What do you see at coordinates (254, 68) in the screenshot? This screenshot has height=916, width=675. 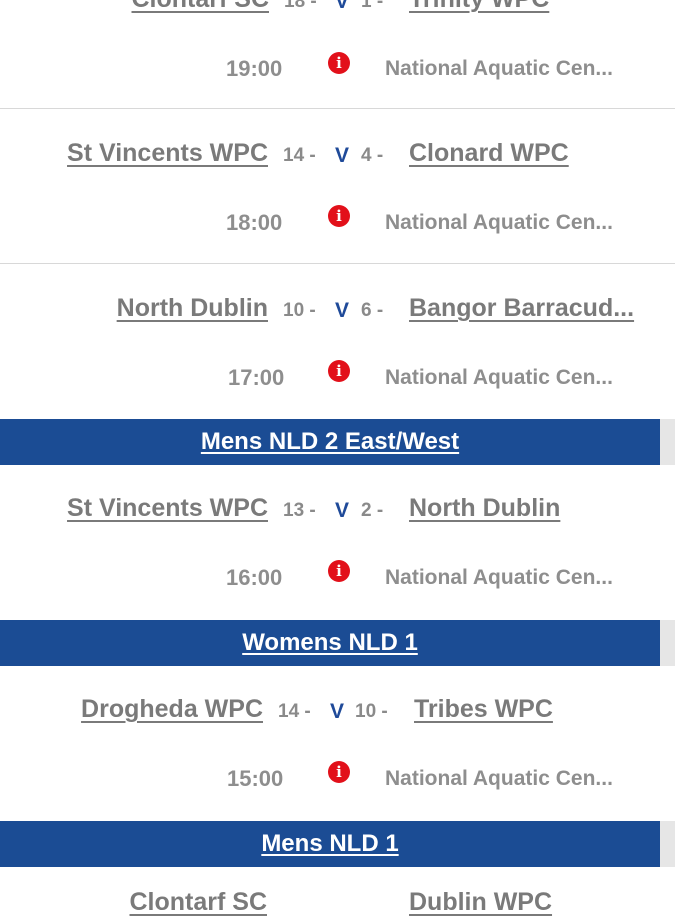 I see `match-time: 19:00` at bounding box center [254, 68].